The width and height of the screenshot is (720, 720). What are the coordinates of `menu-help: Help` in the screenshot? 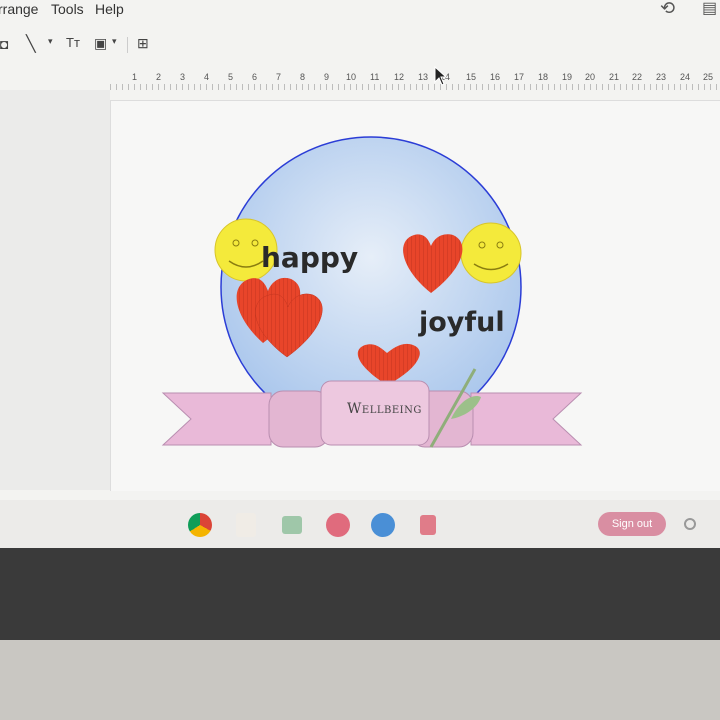 It's located at (109, 9).